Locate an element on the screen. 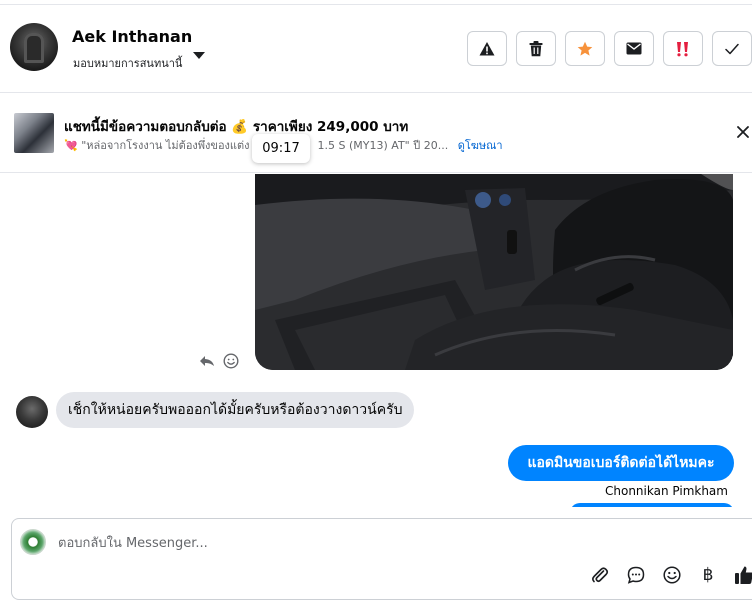  thumbs-up-icon is located at coordinates (743, 575).